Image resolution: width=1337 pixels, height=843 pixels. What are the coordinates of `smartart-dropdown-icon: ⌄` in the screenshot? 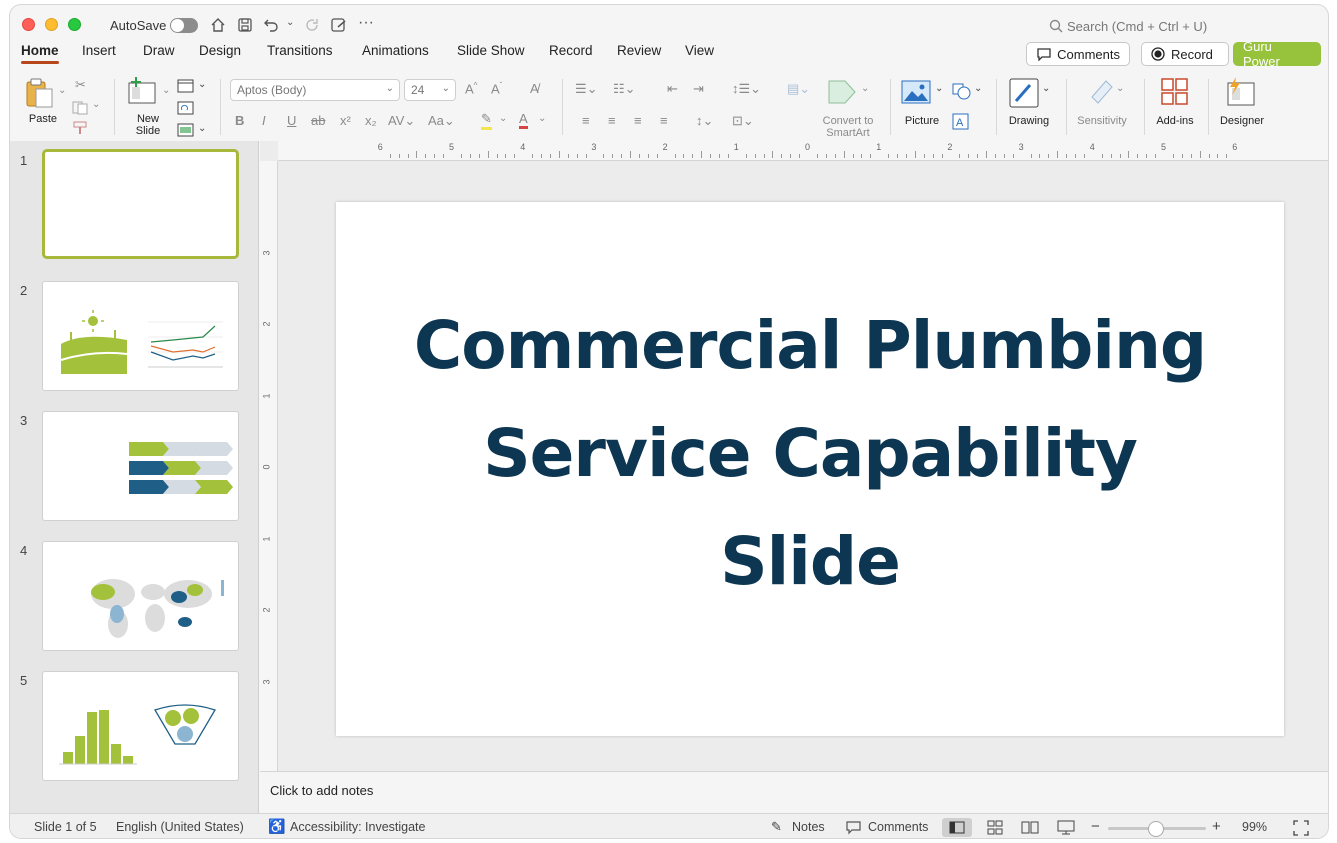 It's located at (865, 88).